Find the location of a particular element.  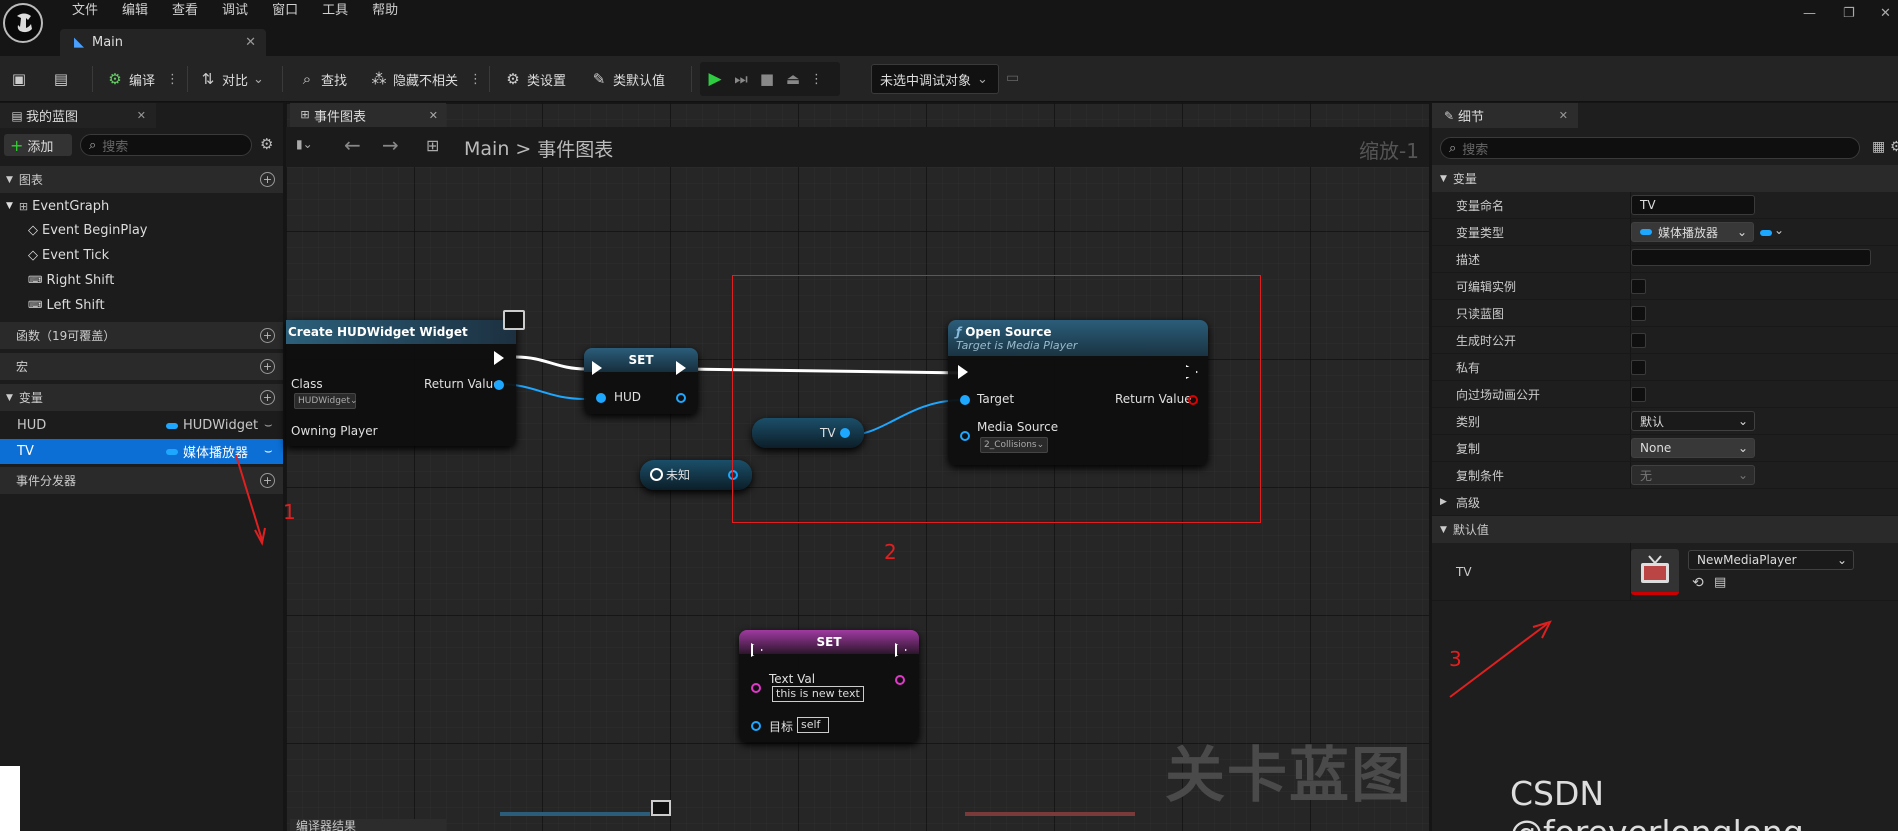

csdn-watermark: CSDN @foreverlonglong is located at coordinates (1657, 802).